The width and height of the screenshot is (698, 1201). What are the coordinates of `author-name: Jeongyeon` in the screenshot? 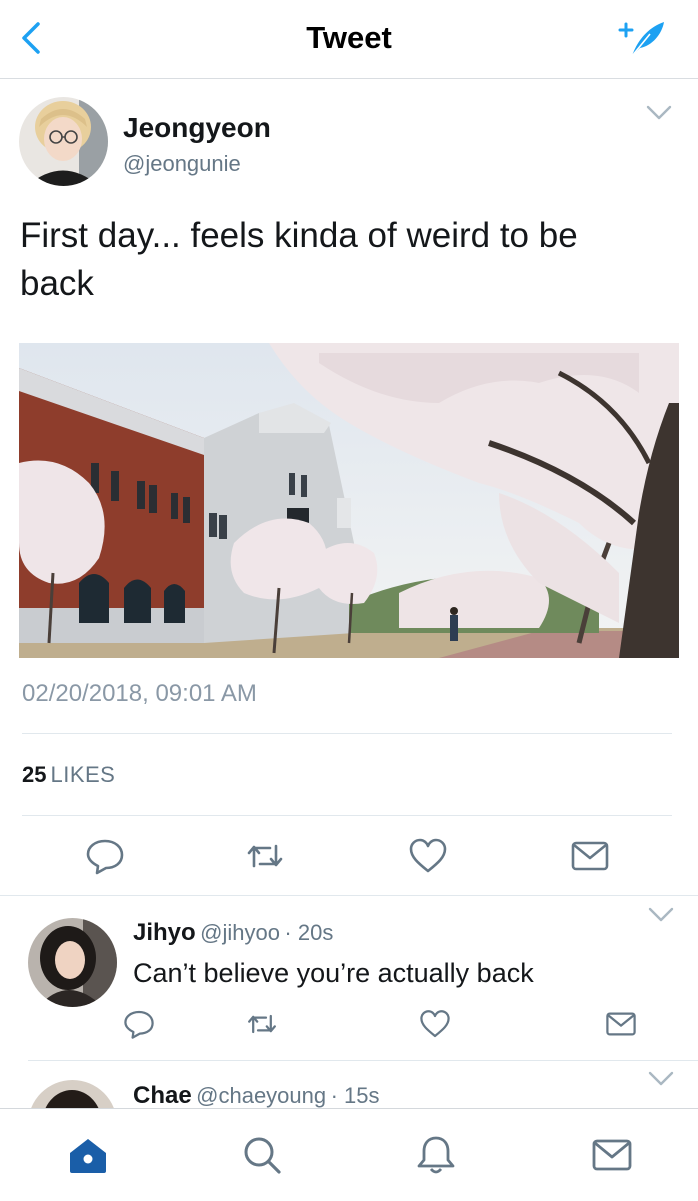 It's located at (197, 128).